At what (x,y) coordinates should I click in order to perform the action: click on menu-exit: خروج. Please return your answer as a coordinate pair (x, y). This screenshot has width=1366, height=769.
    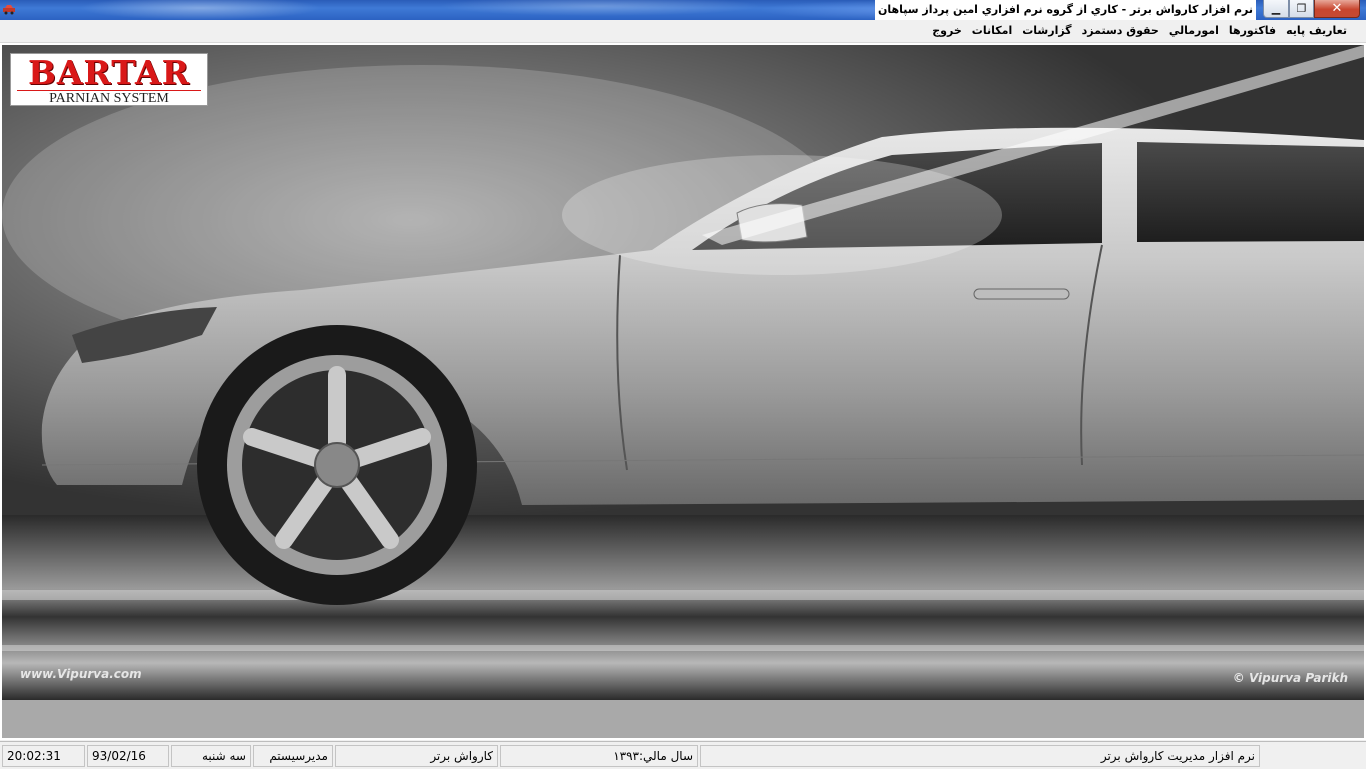
    Looking at the image, I should click on (947, 31).